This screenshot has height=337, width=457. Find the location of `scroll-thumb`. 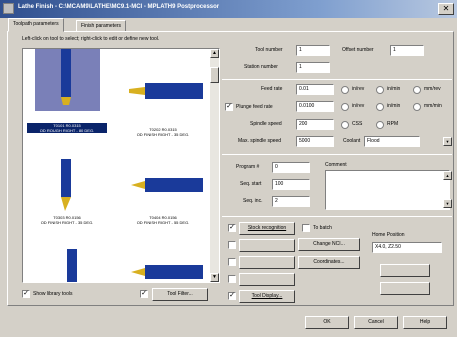

scroll-thumb is located at coordinates (214, 75).